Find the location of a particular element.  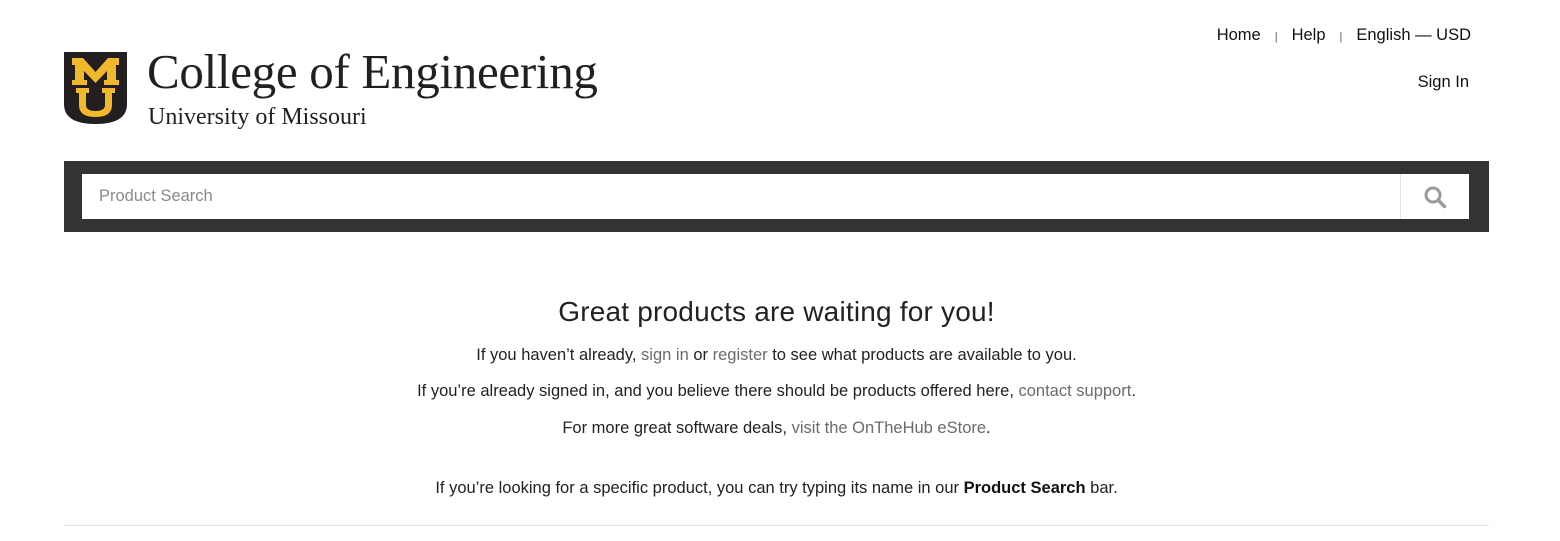

nav-home-link: Home is located at coordinates (1239, 35).